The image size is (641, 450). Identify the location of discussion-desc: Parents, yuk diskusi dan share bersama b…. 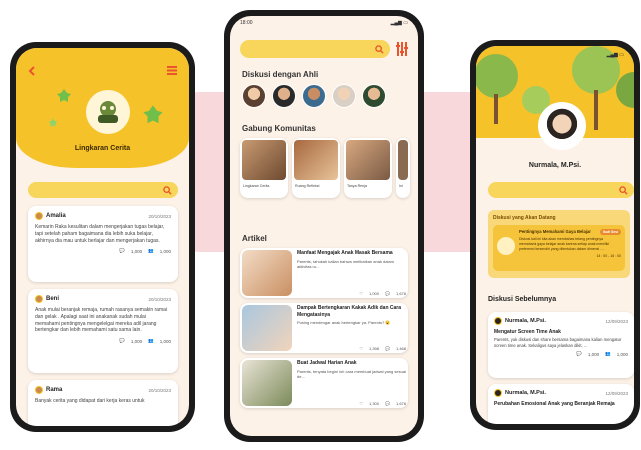
(558, 342).